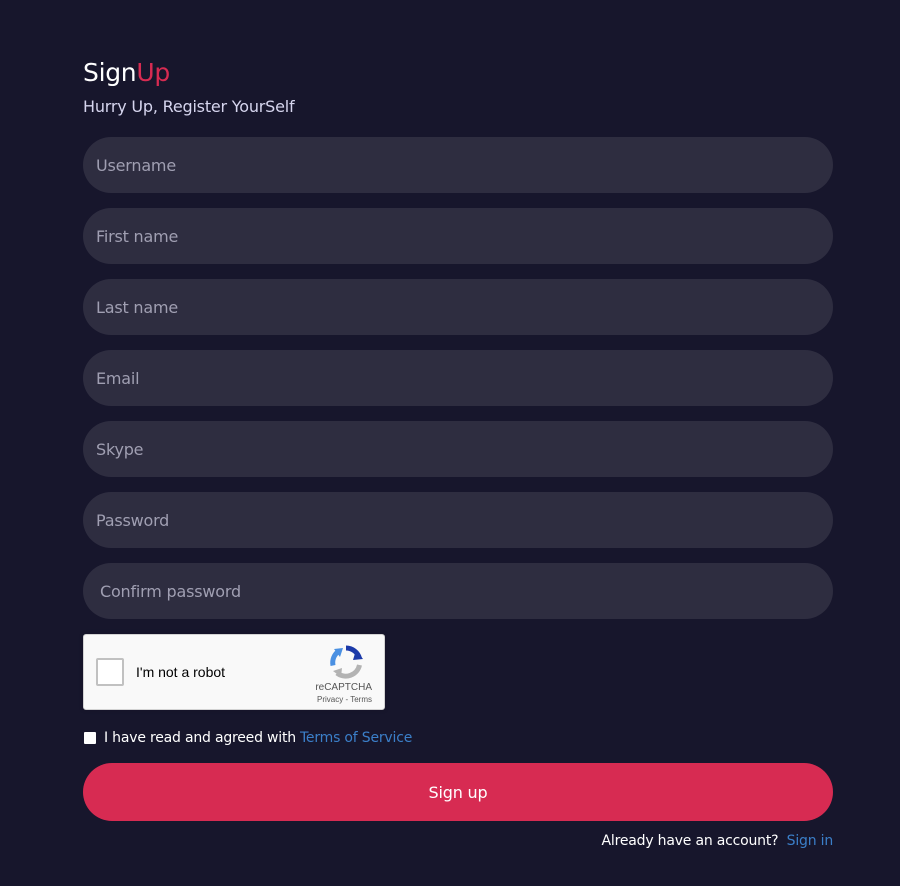  Describe the element at coordinates (181, 672) in the screenshot. I see `recaptcha-label: I'm not a robot` at that location.